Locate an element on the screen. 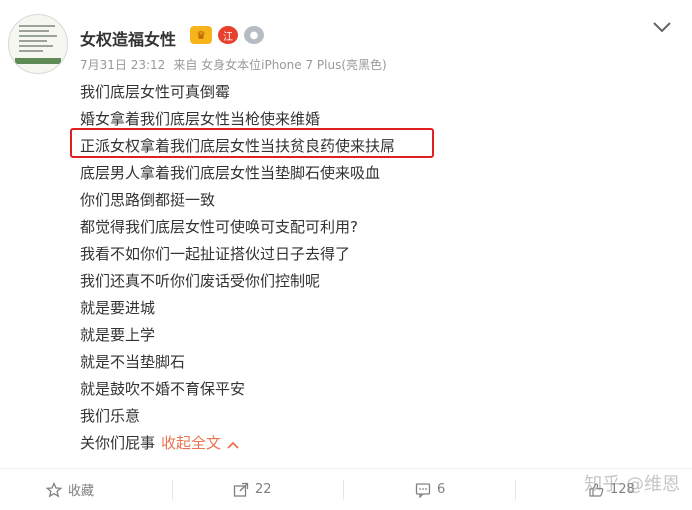 The height and width of the screenshot is (510, 692). post-line: 都觉得我们底层女性可使唤可支配可利用? is located at coordinates (219, 227).